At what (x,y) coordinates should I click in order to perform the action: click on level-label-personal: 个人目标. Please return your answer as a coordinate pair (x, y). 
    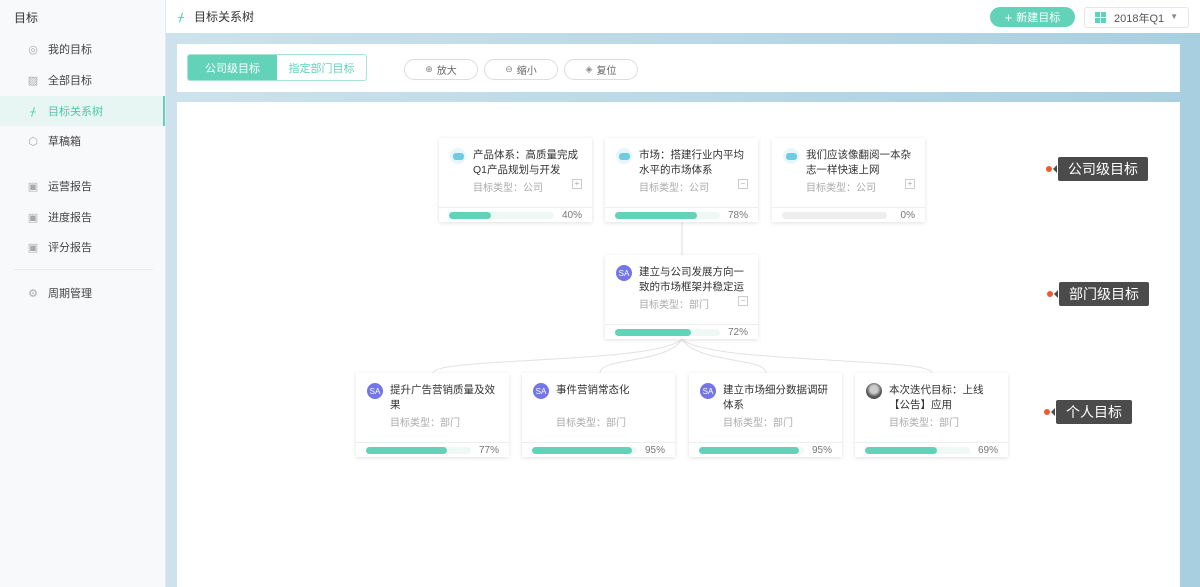
    Looking at the image, I should click on (1088, 412).